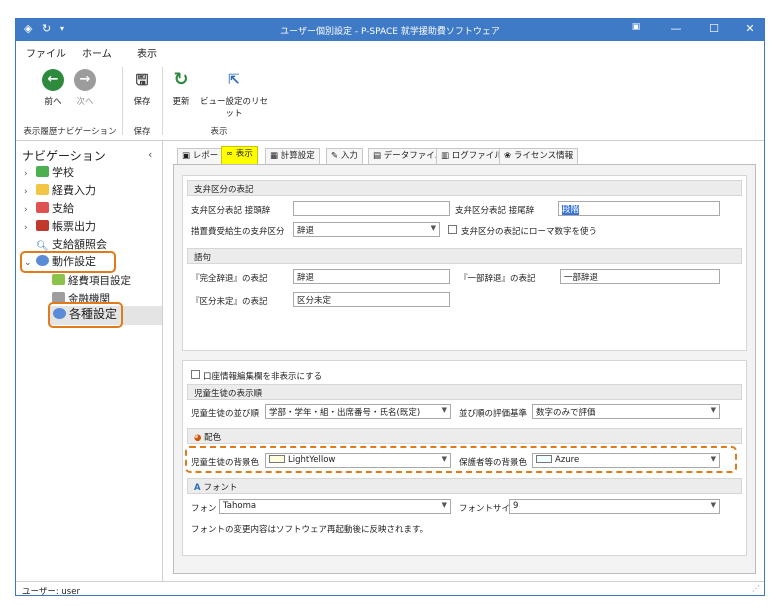 Image resolution: width=780 pixels, height=612 pixels. I want to click on section-display-order: 児童生徒の表示順, so click(464, 392).